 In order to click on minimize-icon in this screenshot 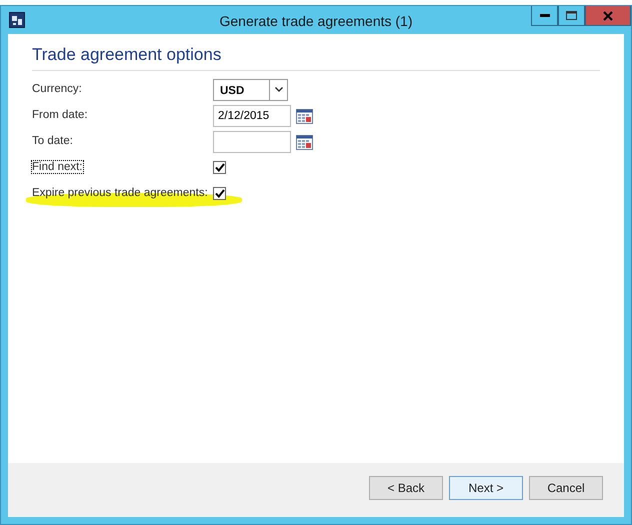, I will do `click(545, 16)`.